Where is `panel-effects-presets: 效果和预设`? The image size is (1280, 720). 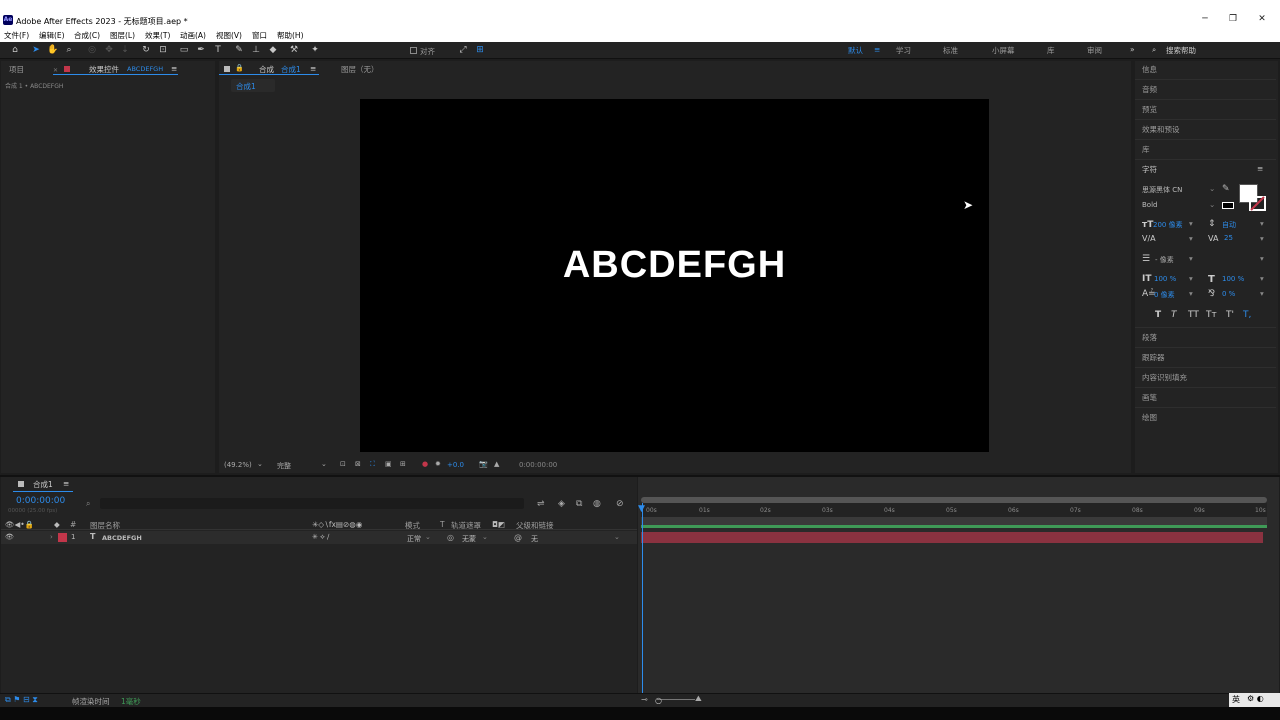
panel-effects-presets: 效果和预设 is located at coordinates (1161, 129).